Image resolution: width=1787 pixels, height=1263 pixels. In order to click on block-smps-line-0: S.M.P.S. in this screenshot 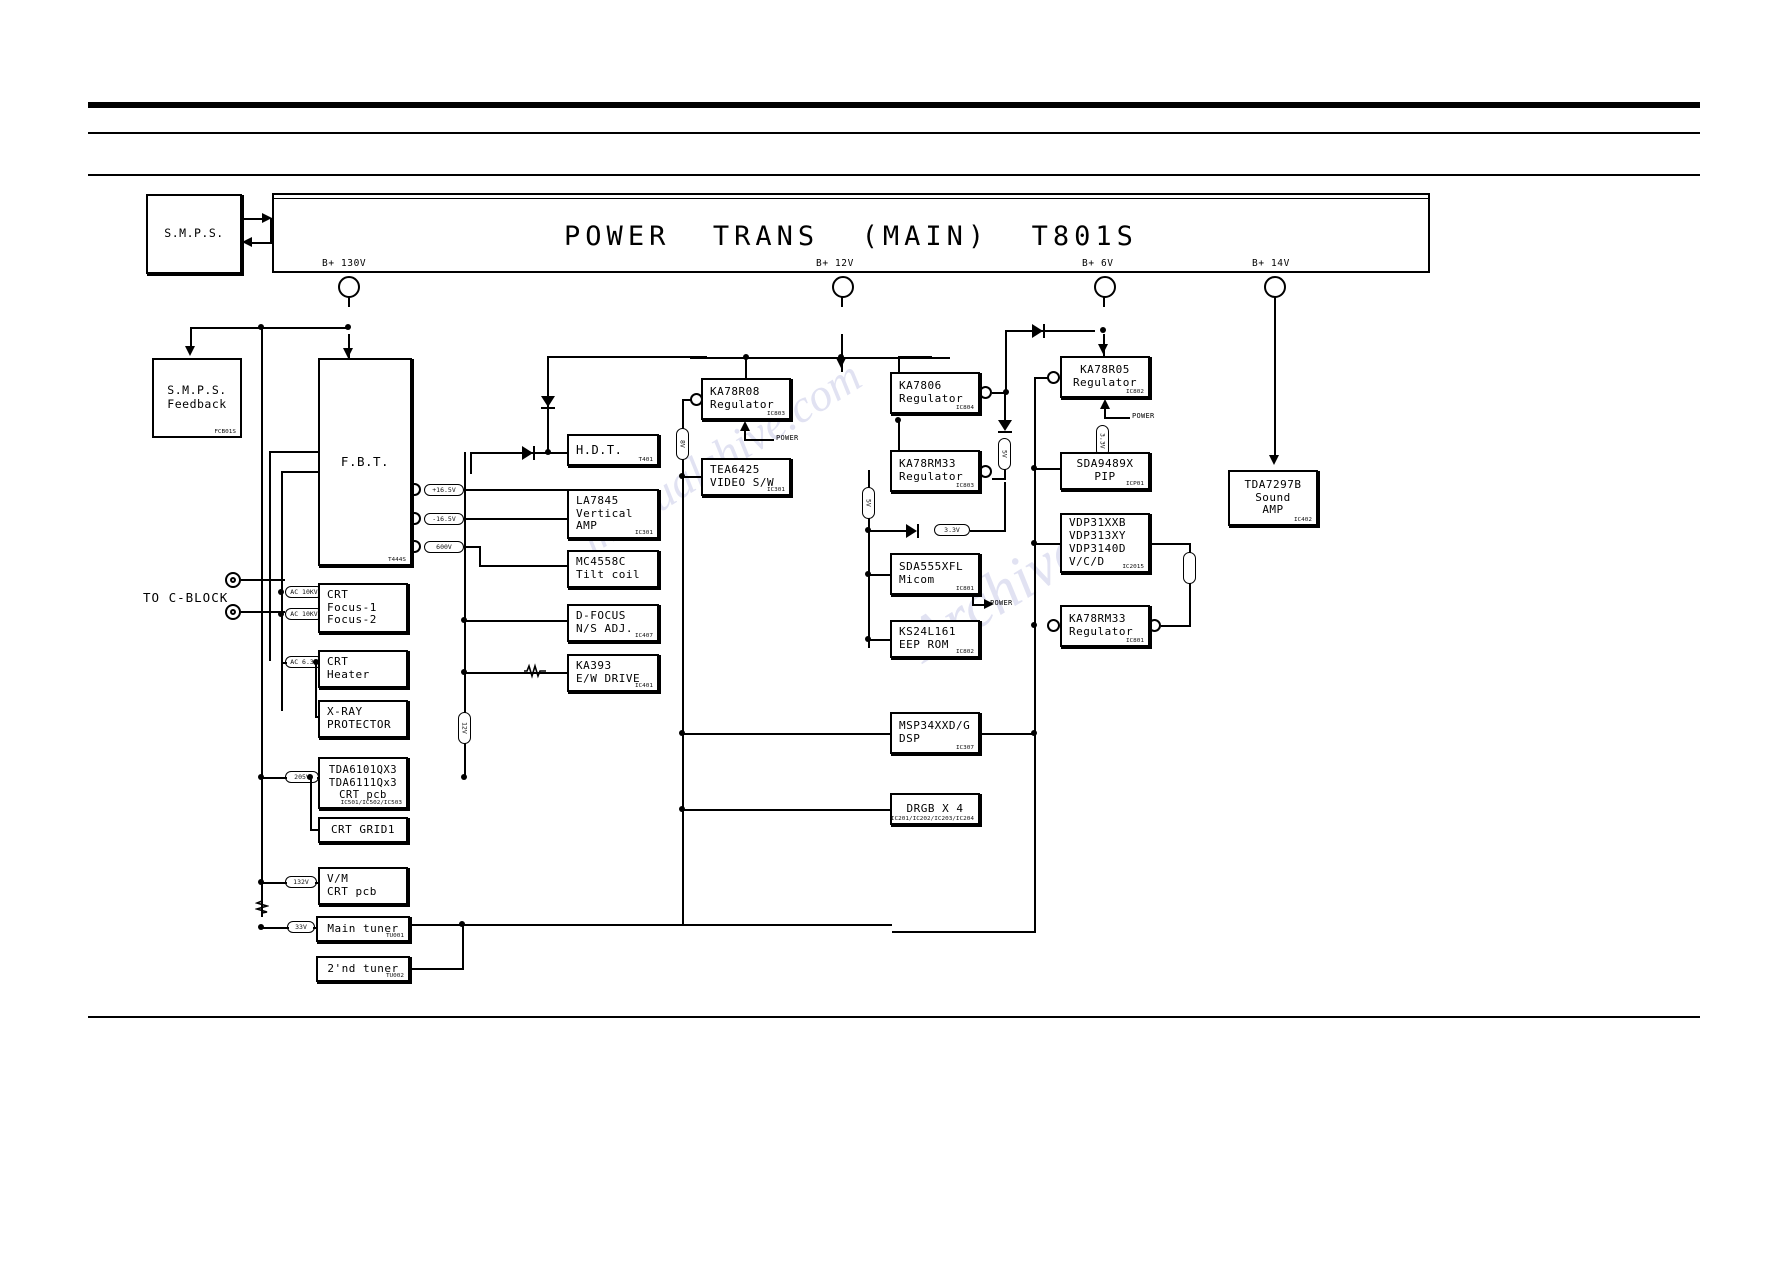, I will do `click(194, 233)`.